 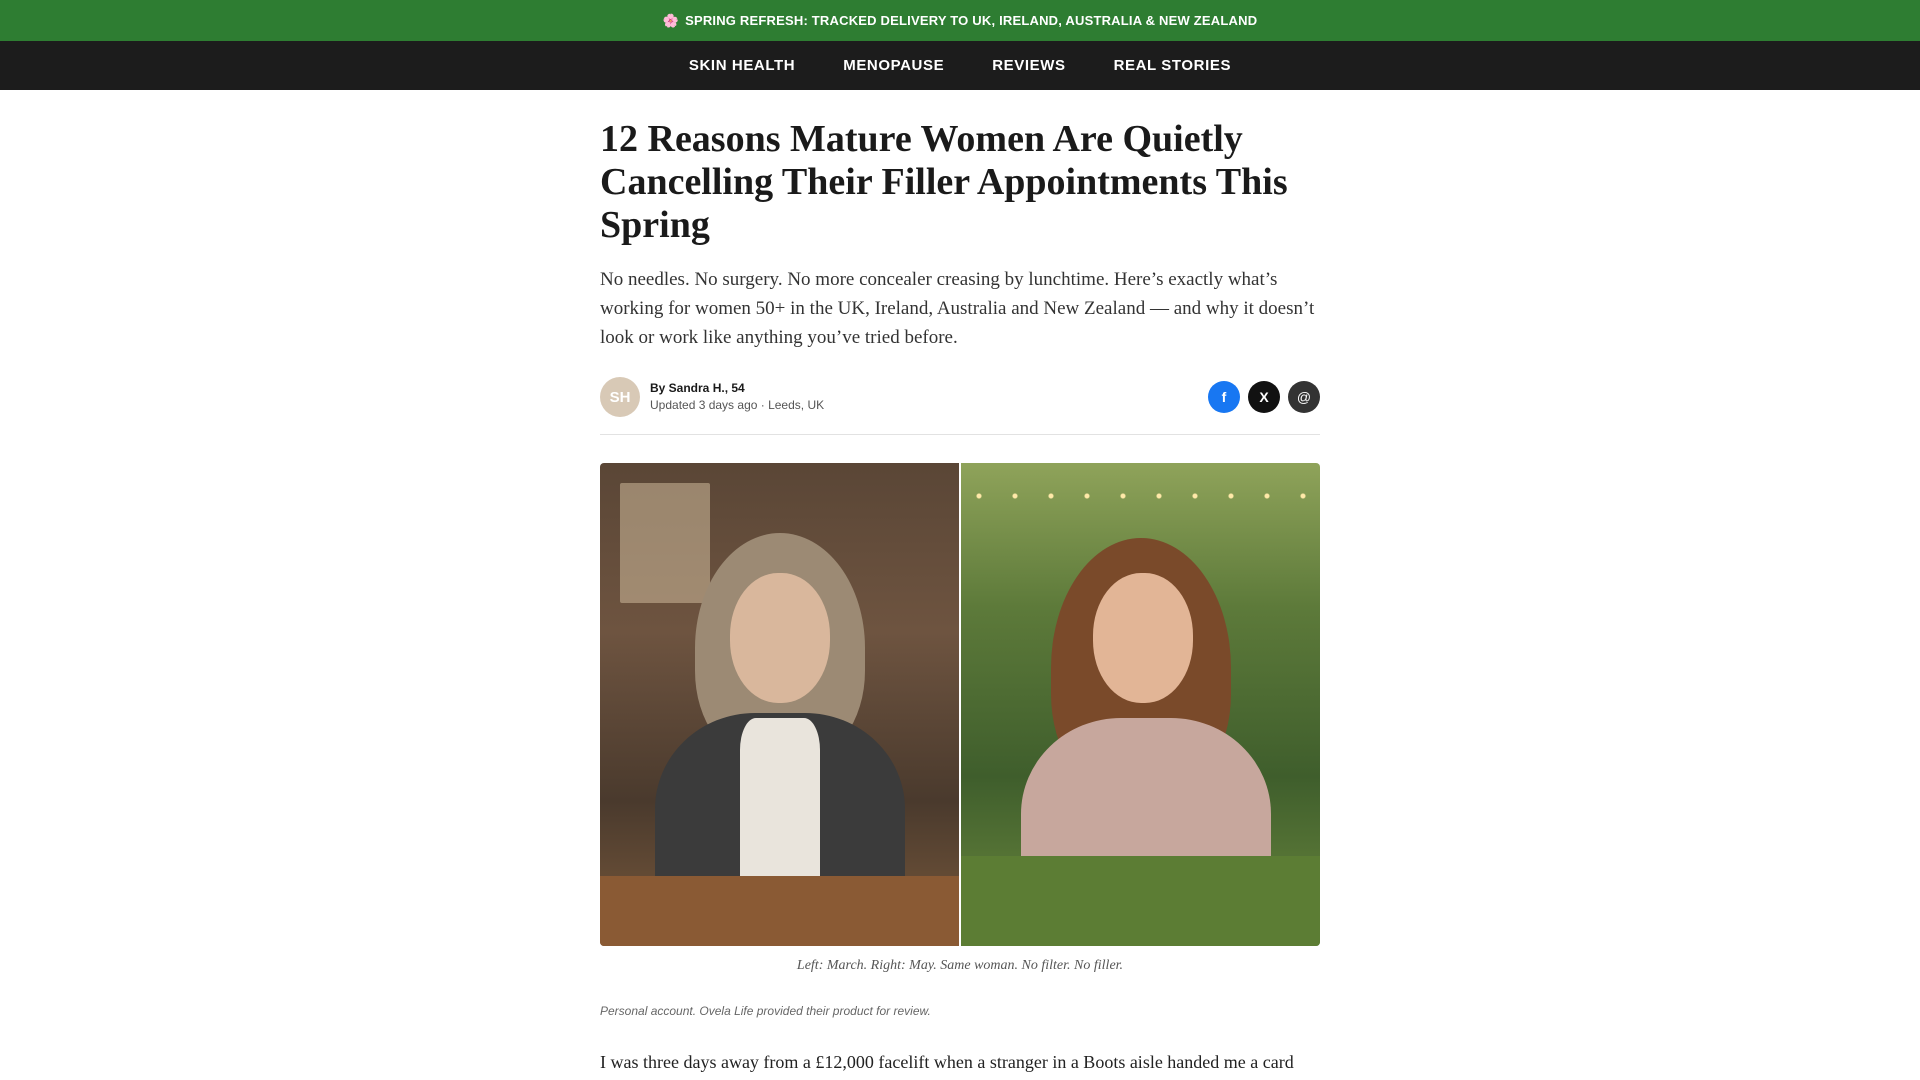 I want to click on shirt, so click(x=780, y=798).